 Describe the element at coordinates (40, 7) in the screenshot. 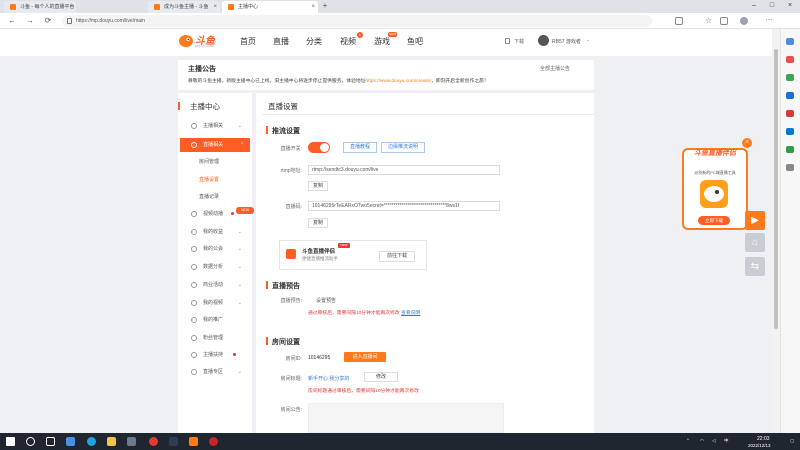

I see `tab-douyu-home: 斗鱼 - 每个人的直播平台 ×` at that location.